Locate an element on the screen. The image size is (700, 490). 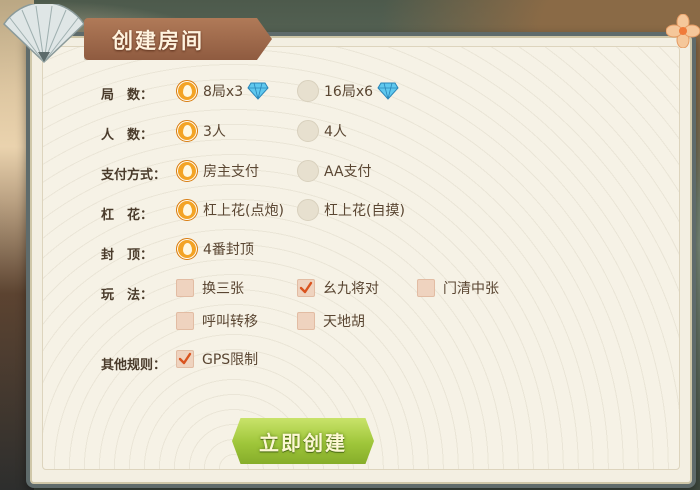
rounds-option-16: 16局x6 is located at coordinates (348, 91).